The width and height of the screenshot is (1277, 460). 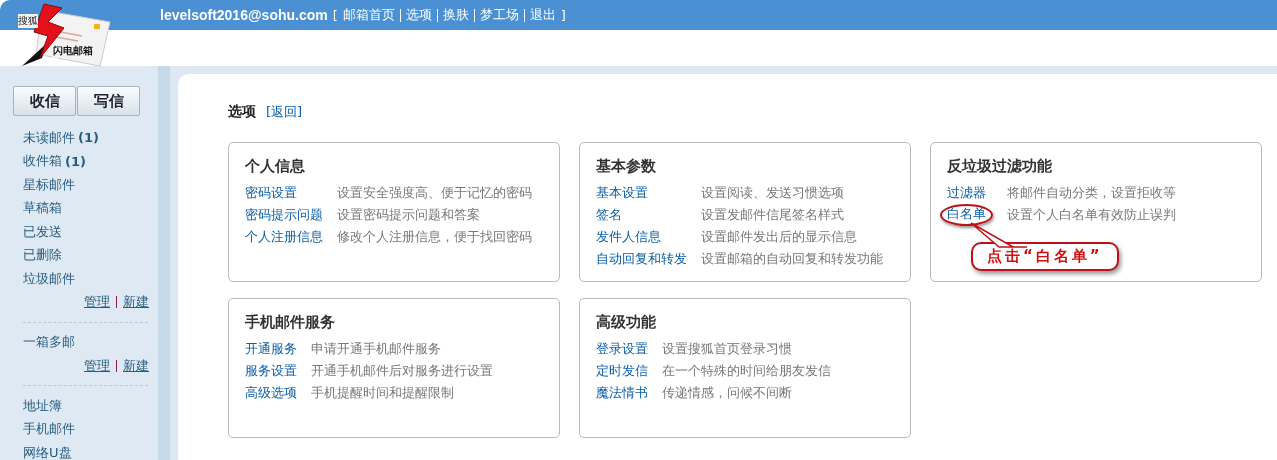 I want to click on setting-description: 手机提醒时间和提醒限制, so click(x=383, y=393).